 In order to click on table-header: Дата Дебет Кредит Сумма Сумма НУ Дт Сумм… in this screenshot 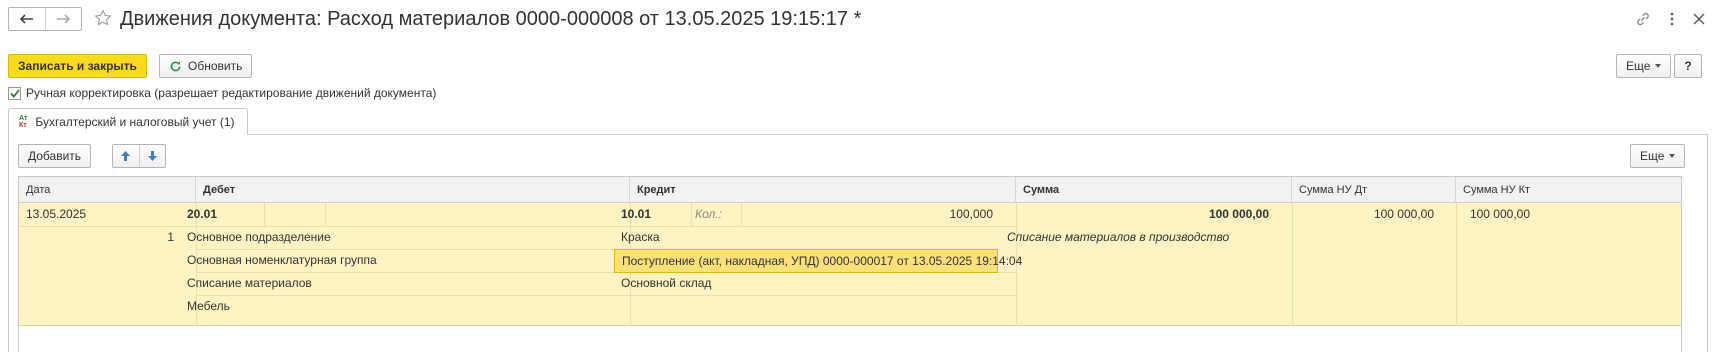, I will do `click(850, 190)`.